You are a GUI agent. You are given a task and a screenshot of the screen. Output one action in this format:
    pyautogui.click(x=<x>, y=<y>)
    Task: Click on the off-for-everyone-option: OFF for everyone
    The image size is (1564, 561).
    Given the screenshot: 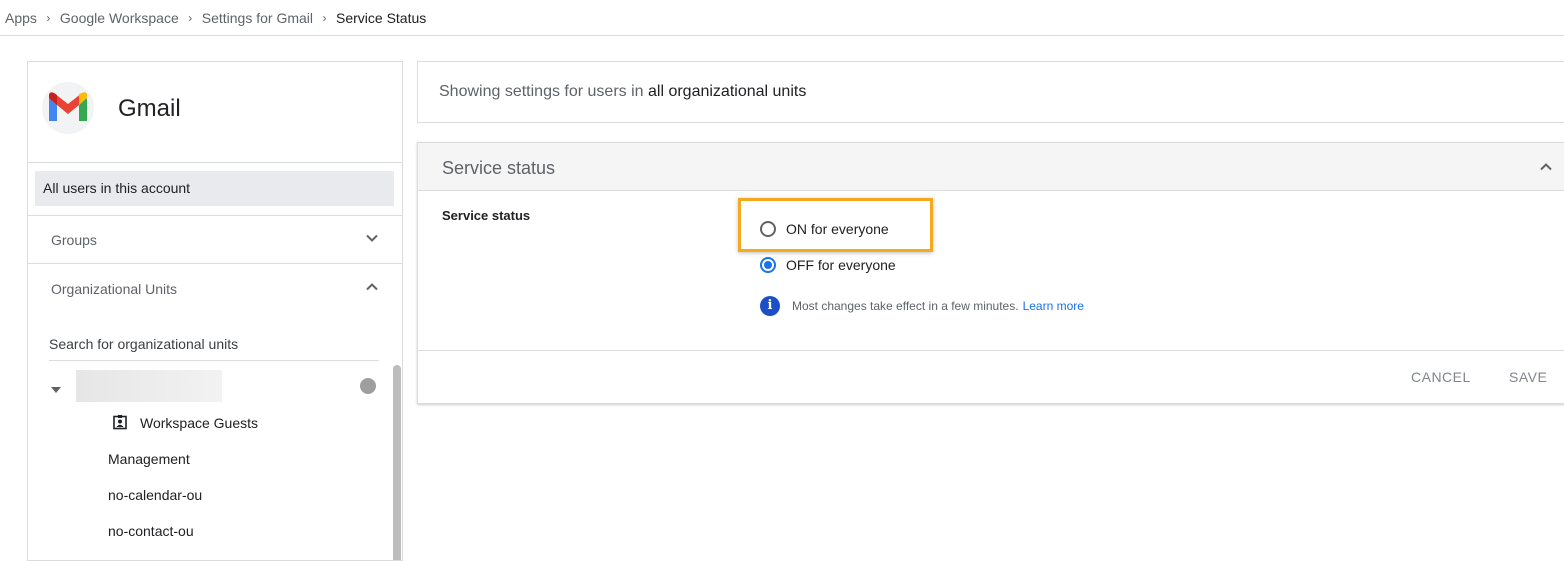 What is the action you would take?
    pyautogui.click(x=828, y=265)
    